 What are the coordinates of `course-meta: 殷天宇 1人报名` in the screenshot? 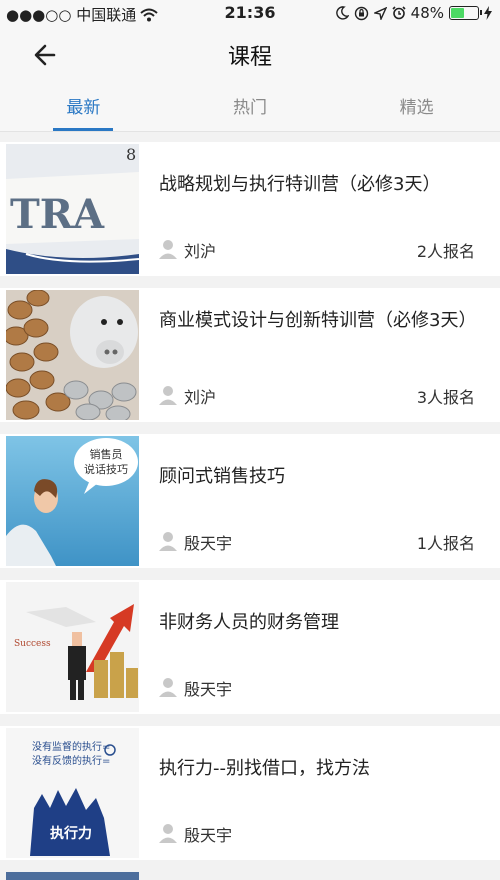 It's located at (317, 541).